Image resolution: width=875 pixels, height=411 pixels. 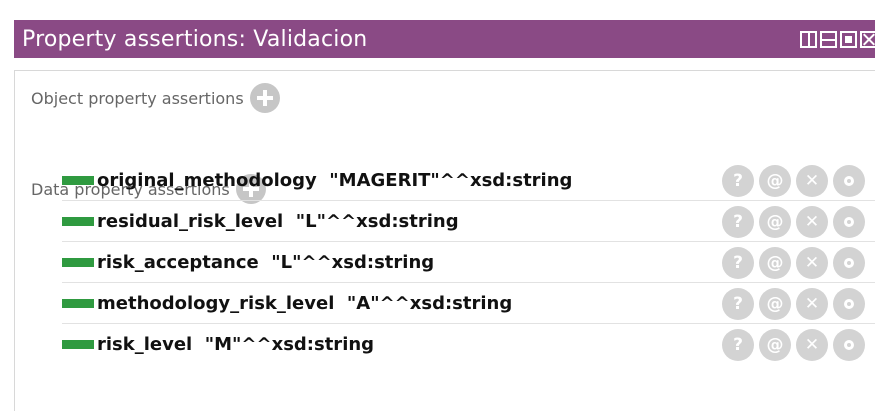 I want to click on add-object-property-assertion-button, so click(x=264, y=98).